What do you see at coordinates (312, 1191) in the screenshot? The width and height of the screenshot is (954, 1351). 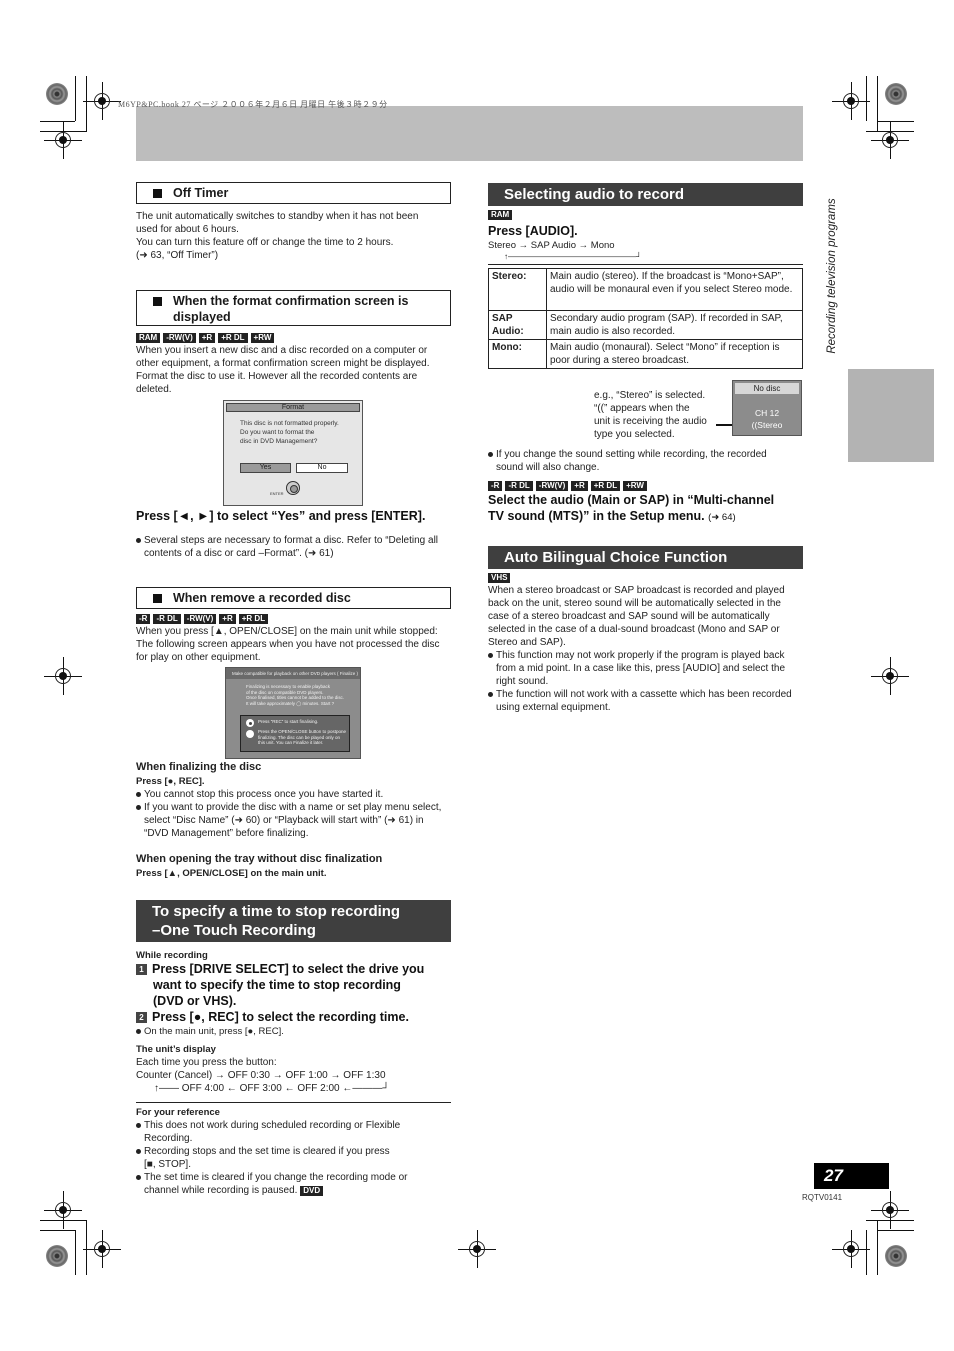 I see `disc-tag: DVD` at bounding box center [312, 1191].